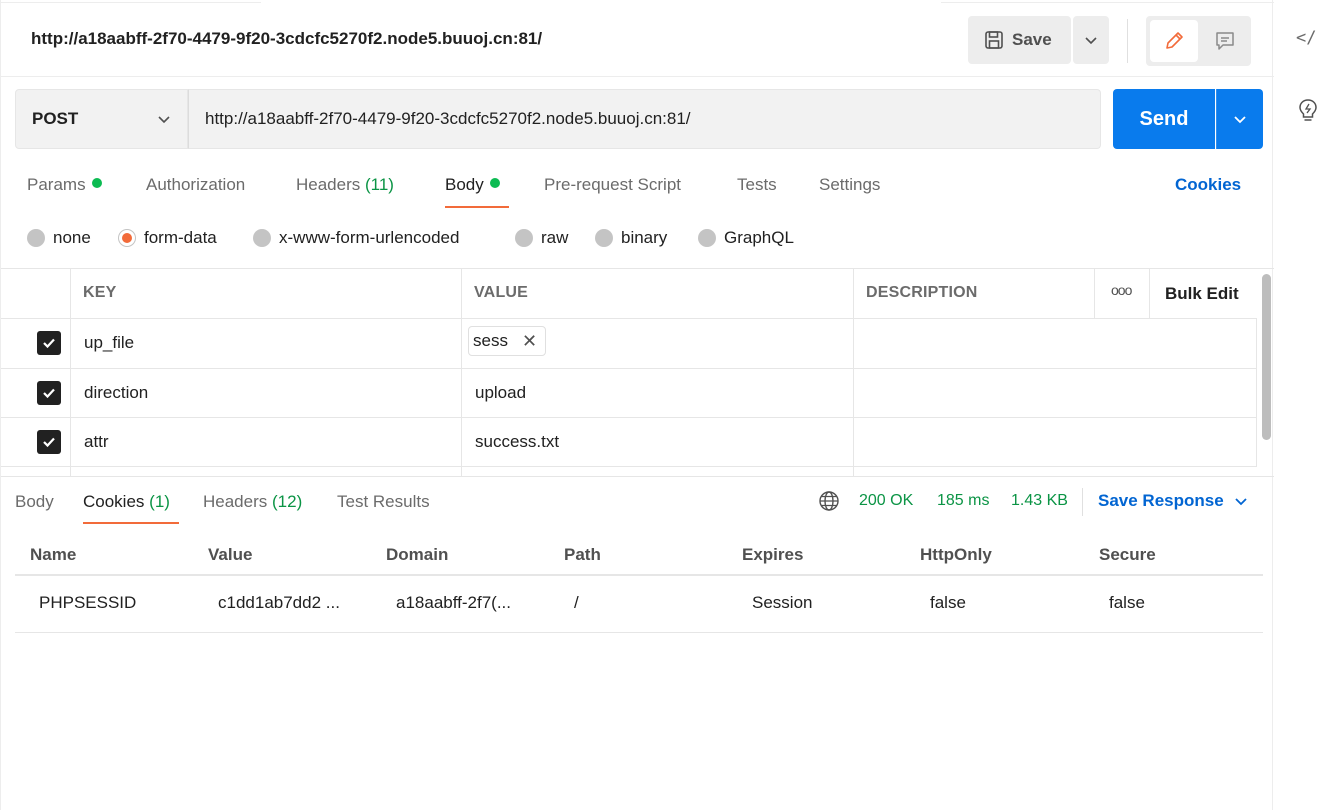  I want to click on radio-form-data: form-data, so click(167, 238).